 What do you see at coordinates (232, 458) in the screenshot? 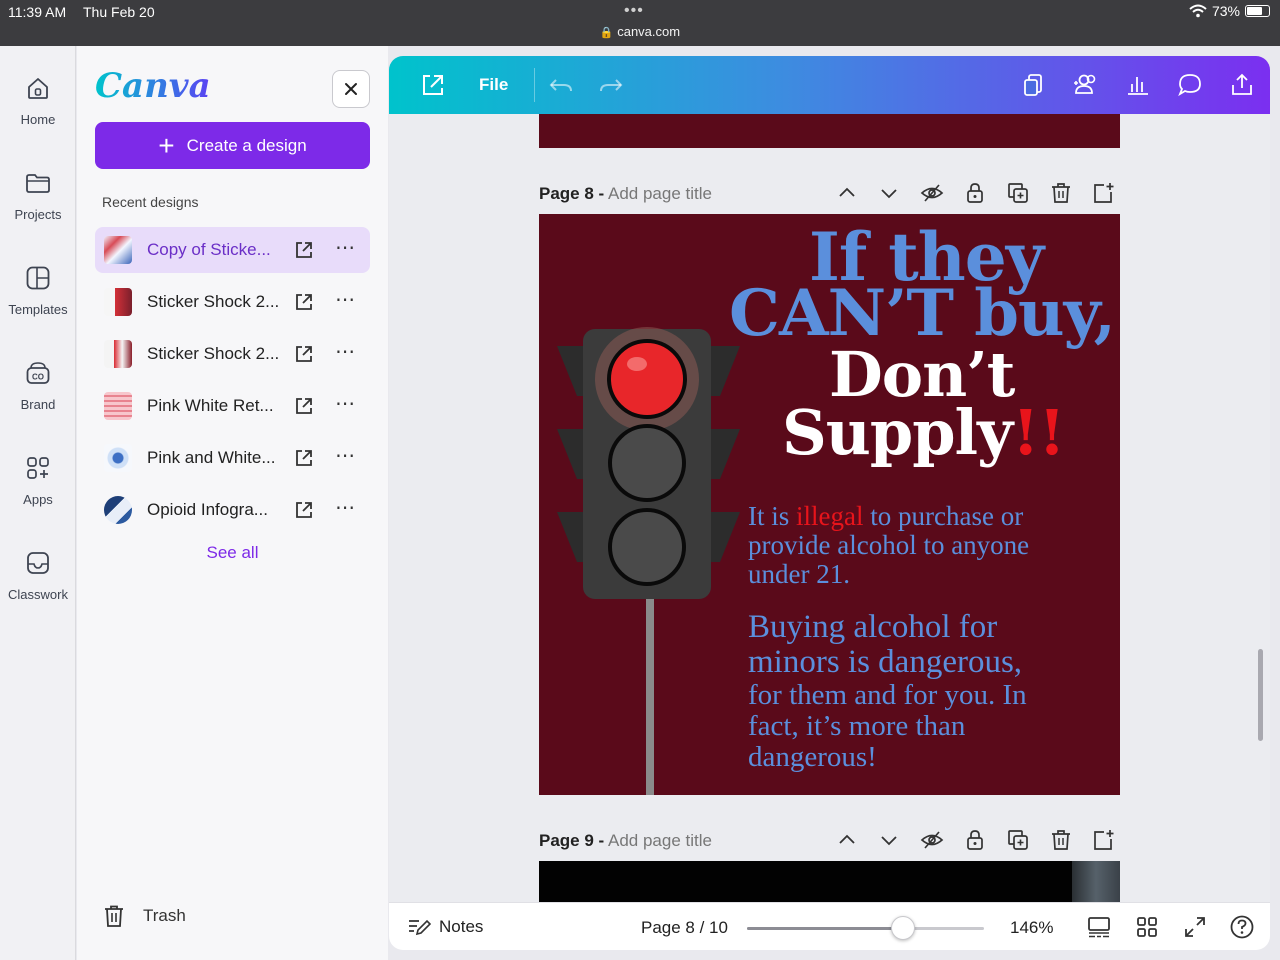
I see `recent-design-item: Pink and White... ⋯` at bounding box center [232, 458].